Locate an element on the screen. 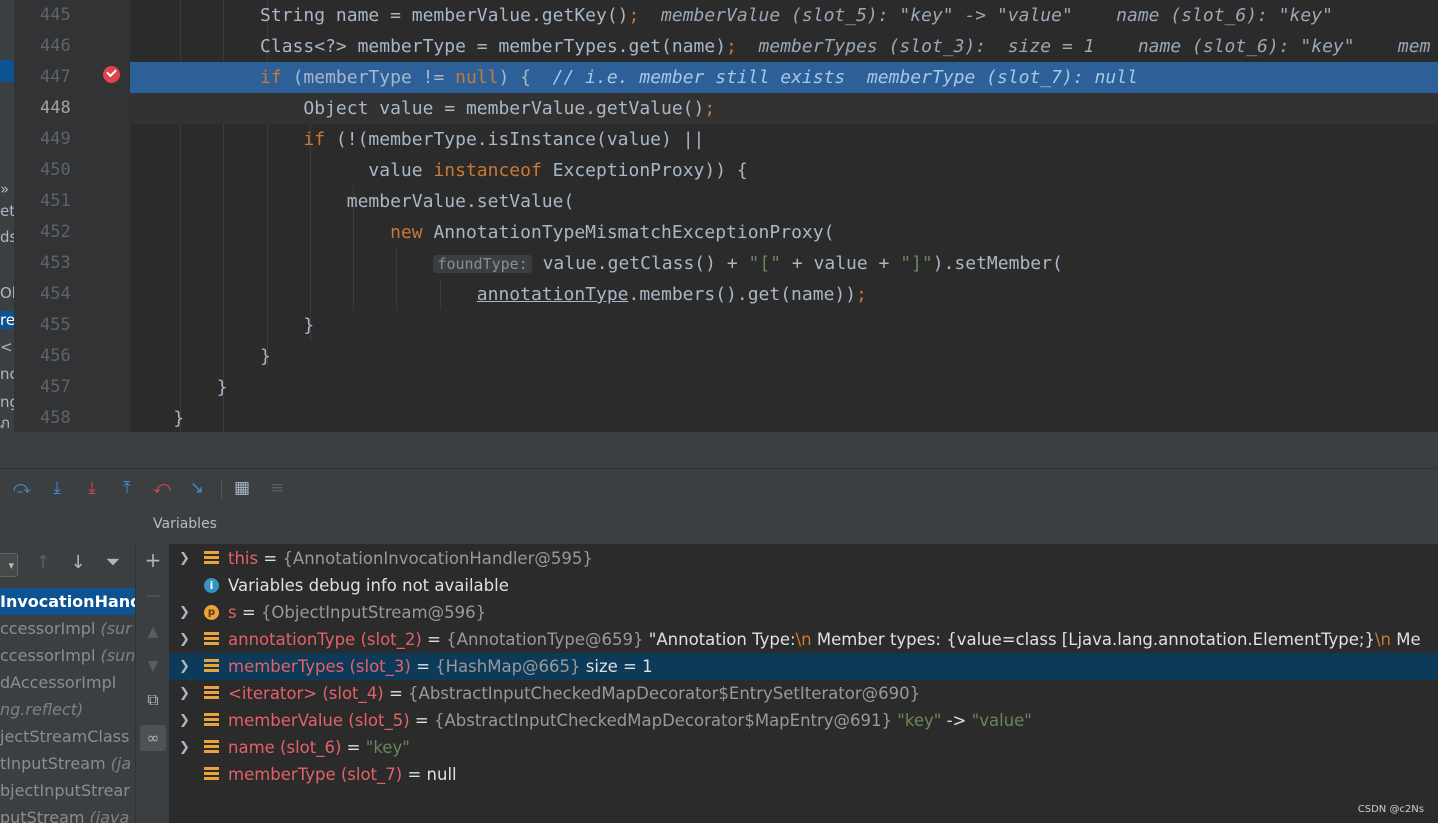 This screenshot has height=823, width=1438. stack-frame: dAccessorImpl is located at coordinates (67, 682).